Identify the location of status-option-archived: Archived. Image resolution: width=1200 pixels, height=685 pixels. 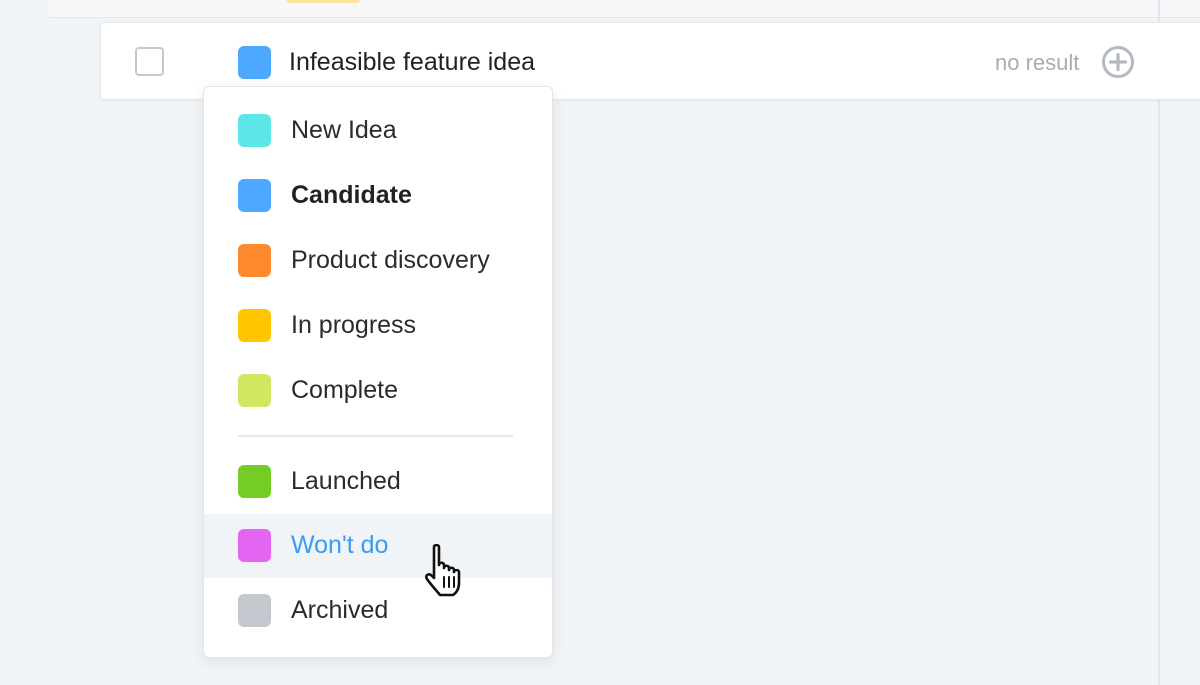
(378, 611).